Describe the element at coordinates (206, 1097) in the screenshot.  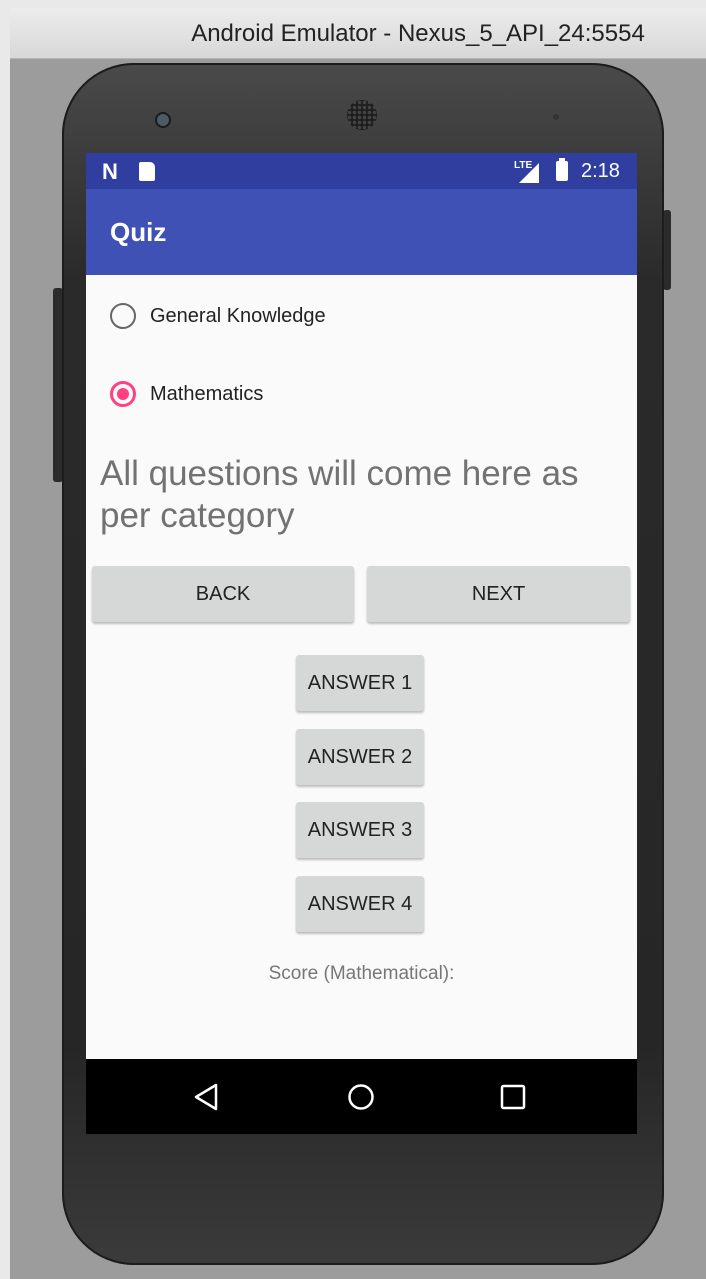
I see `back-icon` at that location.